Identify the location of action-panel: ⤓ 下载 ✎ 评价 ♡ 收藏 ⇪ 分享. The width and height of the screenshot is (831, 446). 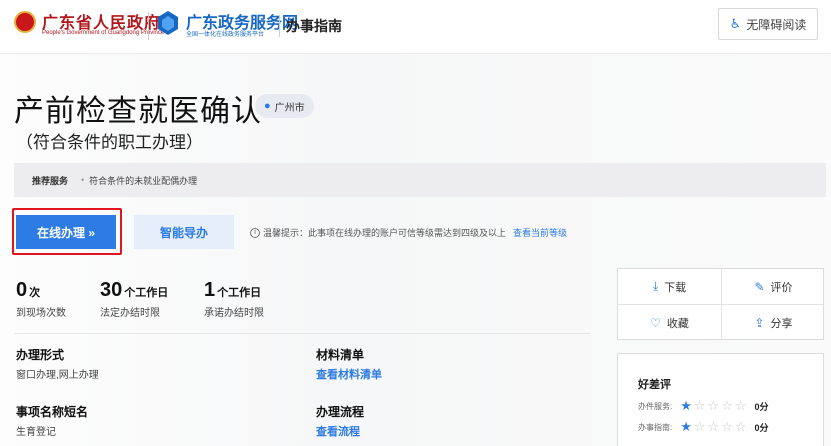
(720, 304).